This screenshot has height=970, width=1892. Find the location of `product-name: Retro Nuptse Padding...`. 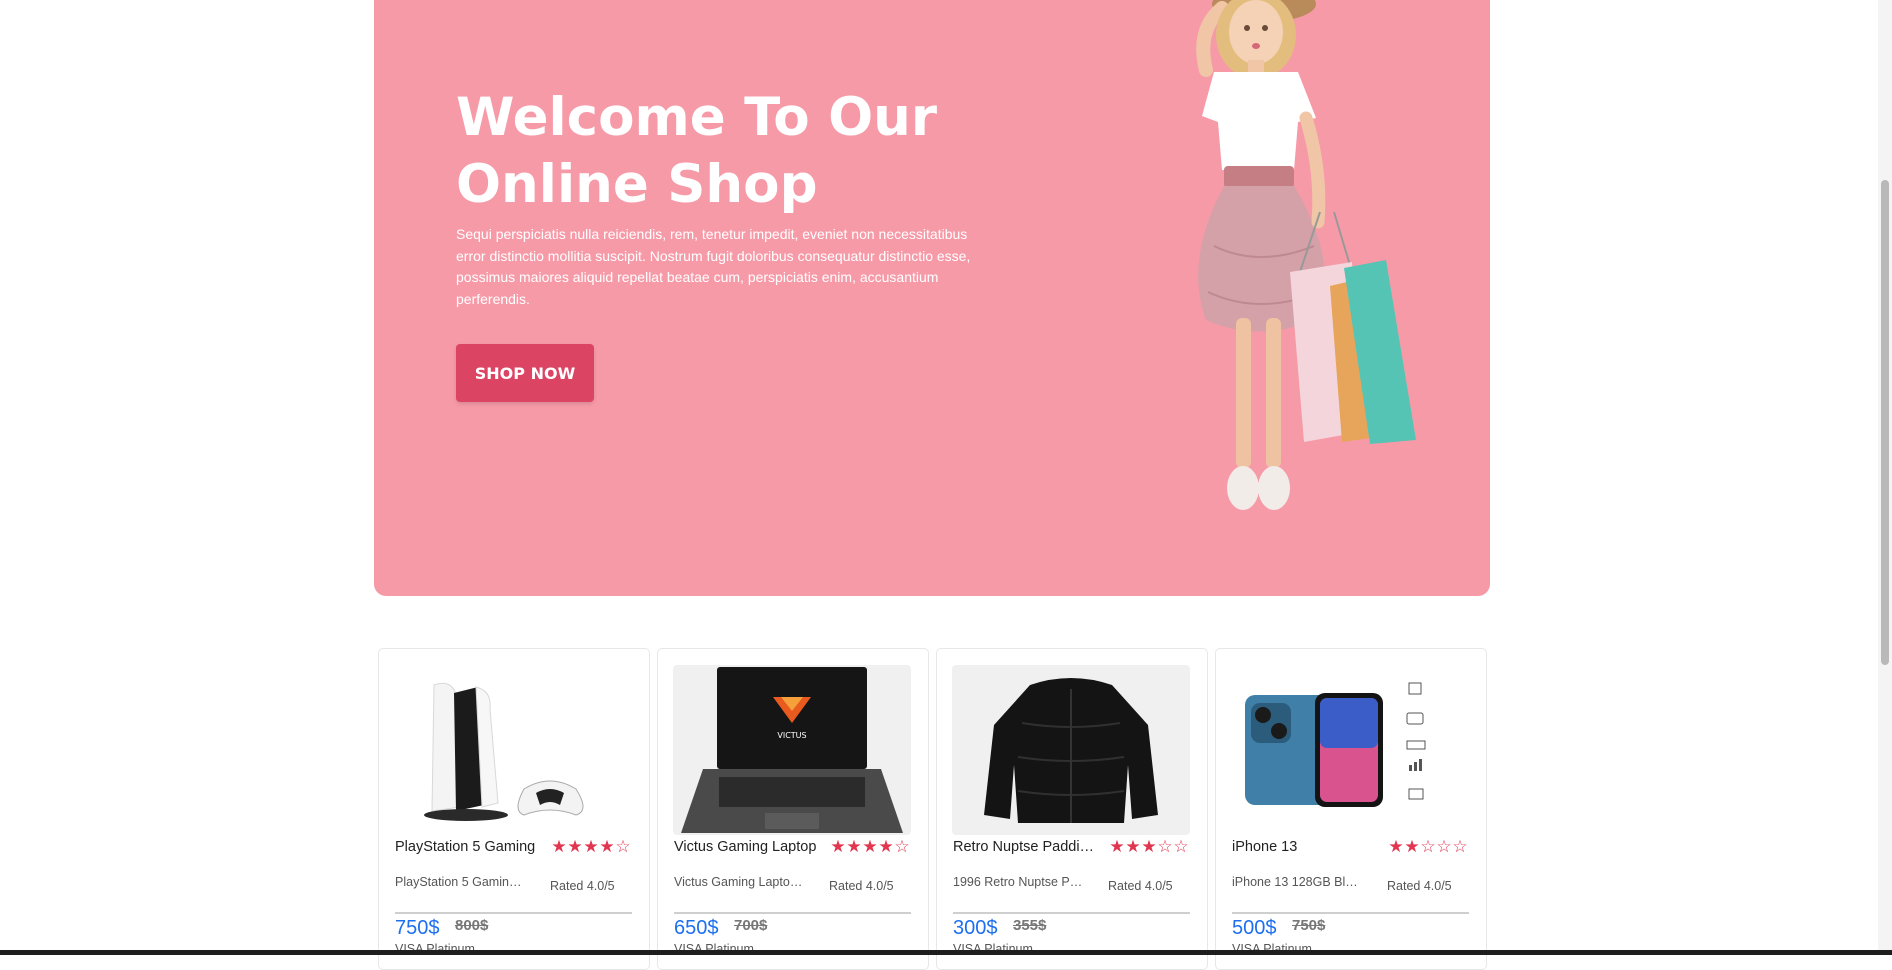

product-name: Retro Nuptse Padding... is located at coordinates (1025, 847).